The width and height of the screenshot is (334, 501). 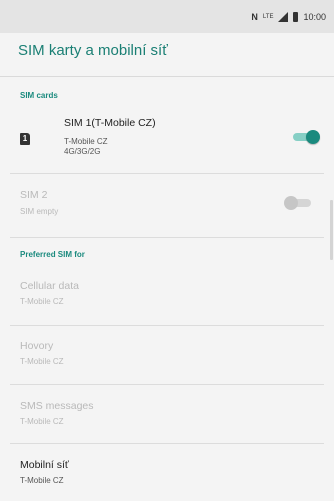 I want to click on cellular-data-subtitle: T-Mobile CZ, so click(x=42, y=301).